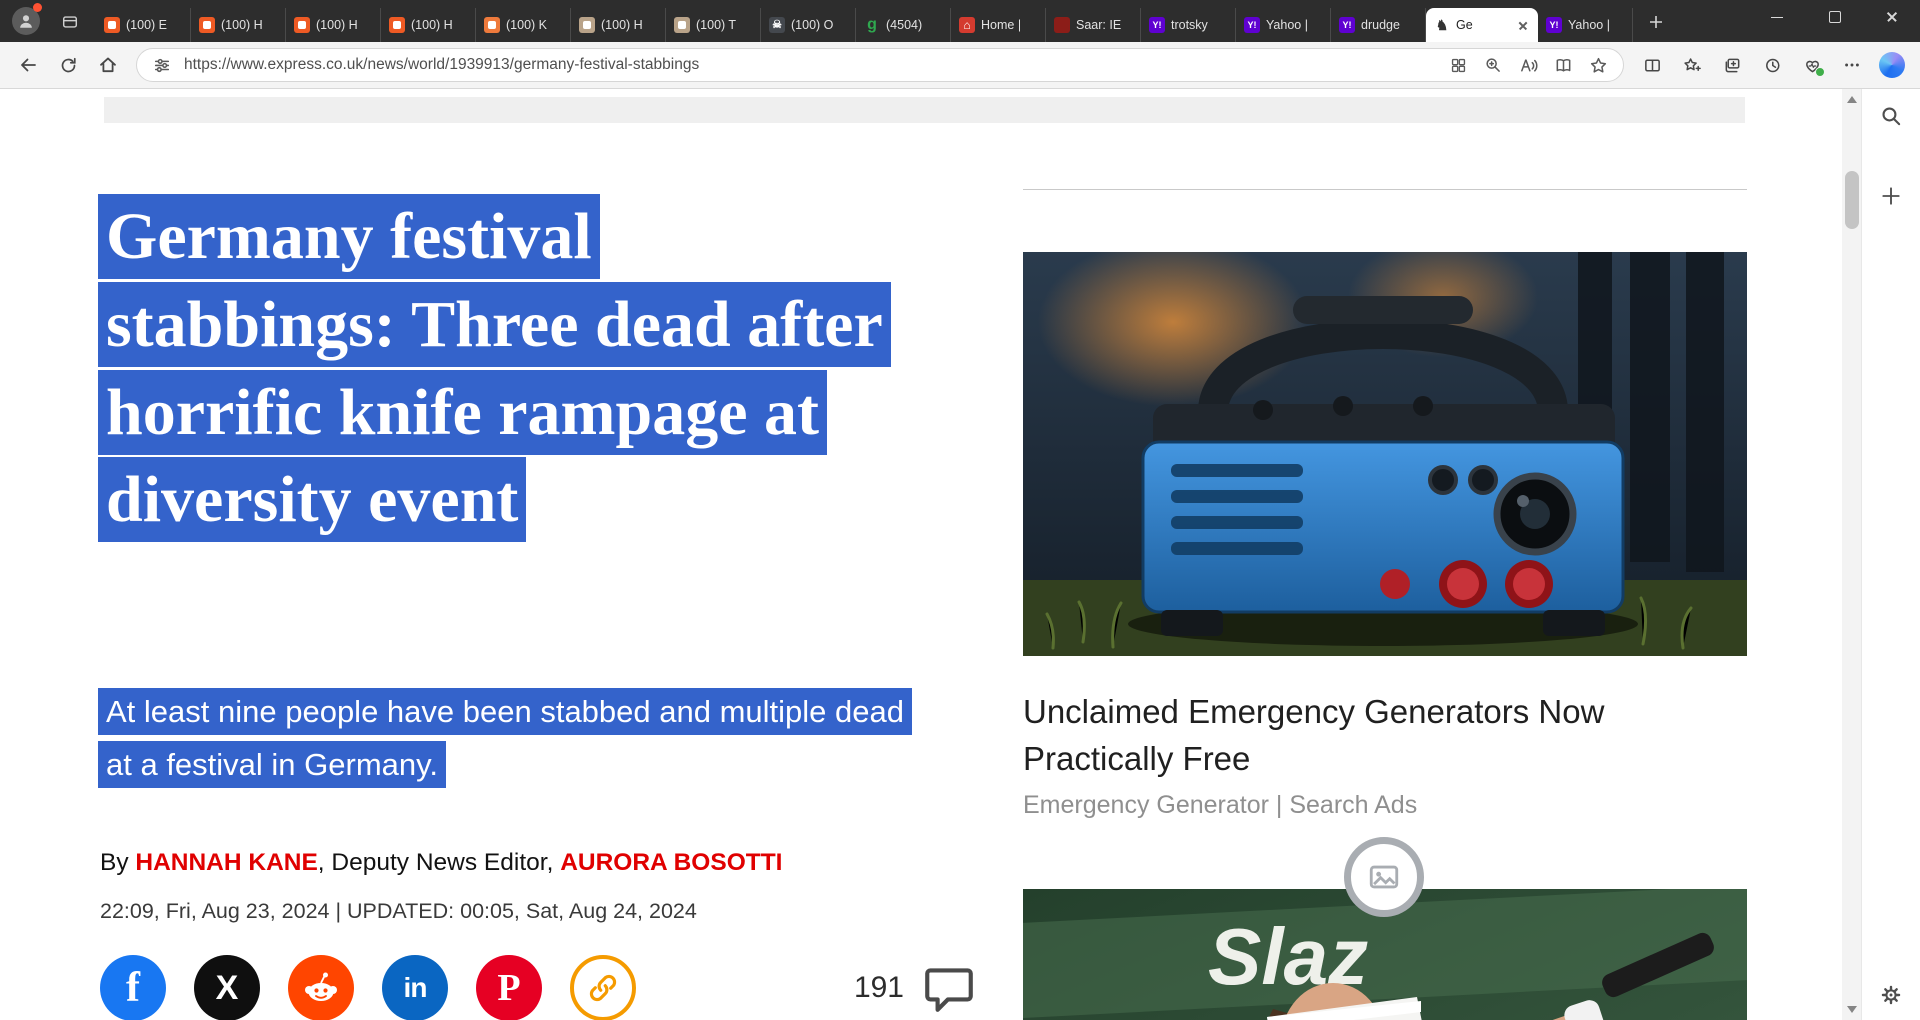  Describe the element at coordinates (1777, 17) in the screenshot. I see `minimize-button` at that location.